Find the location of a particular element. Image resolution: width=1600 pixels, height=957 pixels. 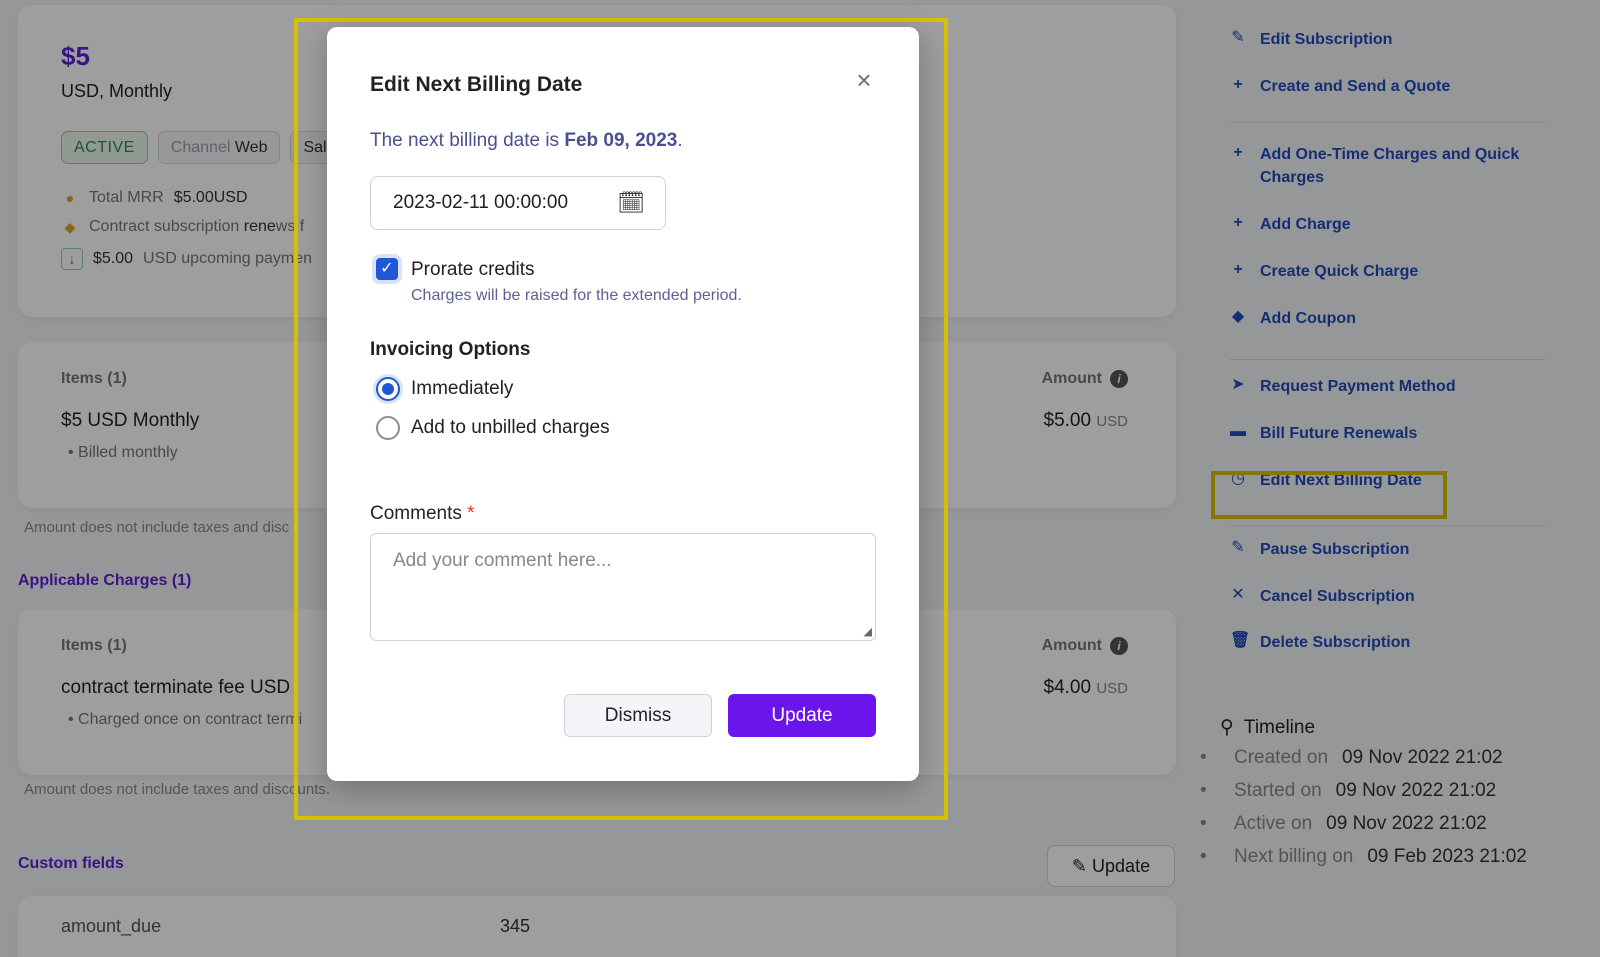

required-marker: * is located at coordinates (471, 513).